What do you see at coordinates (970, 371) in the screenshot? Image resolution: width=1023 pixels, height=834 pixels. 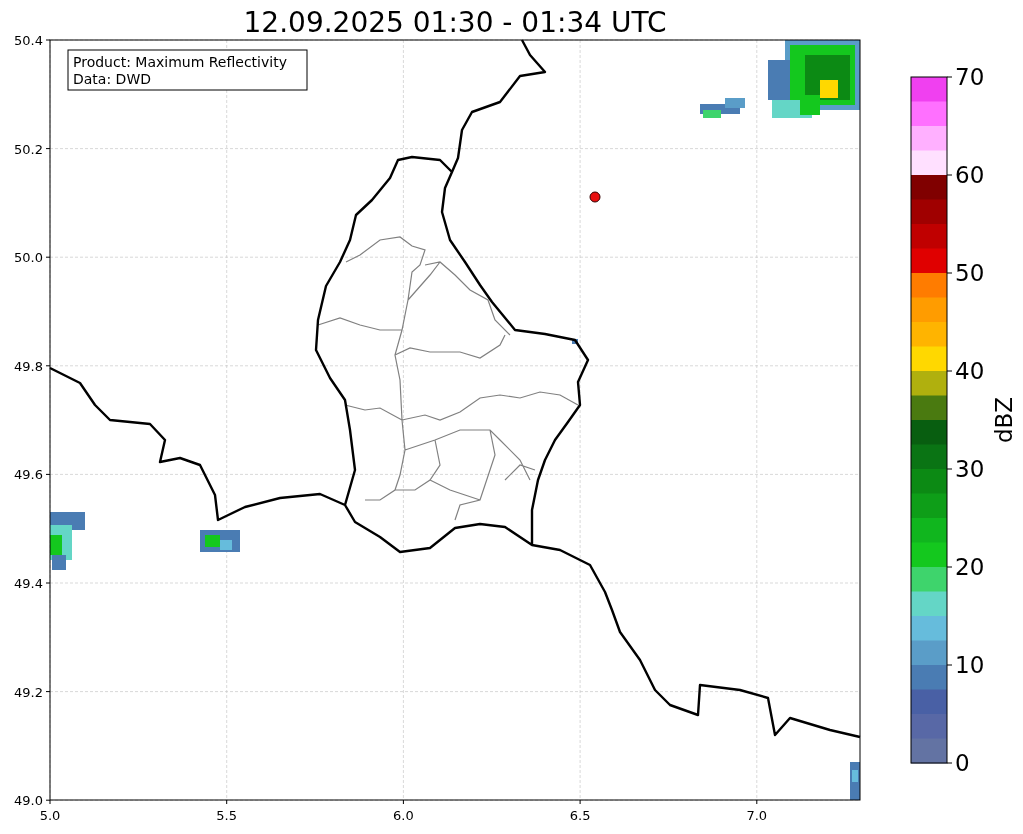 I see `colorbar-tick-label: 40` at bounding box center [970, 371].